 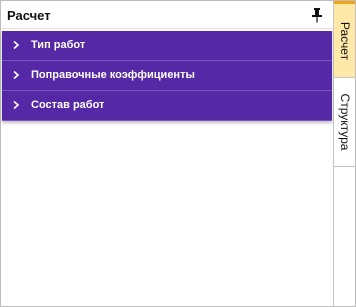 What do you see at coordinates (29, 15) in the screenshot?
I see `panel-title: Расчет` at bounding box center [29, 15].